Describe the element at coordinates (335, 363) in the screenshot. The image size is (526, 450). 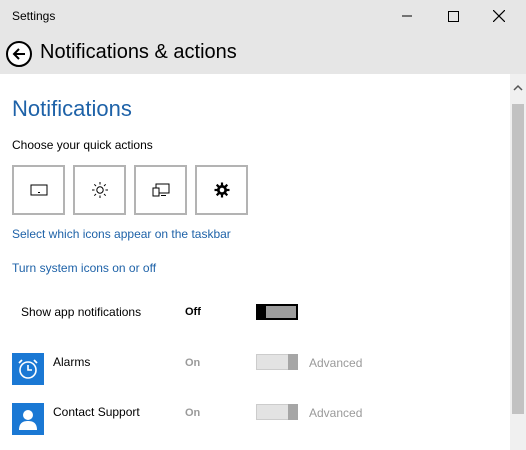
I see `alarms-advanced-link: Advanced` at that location.